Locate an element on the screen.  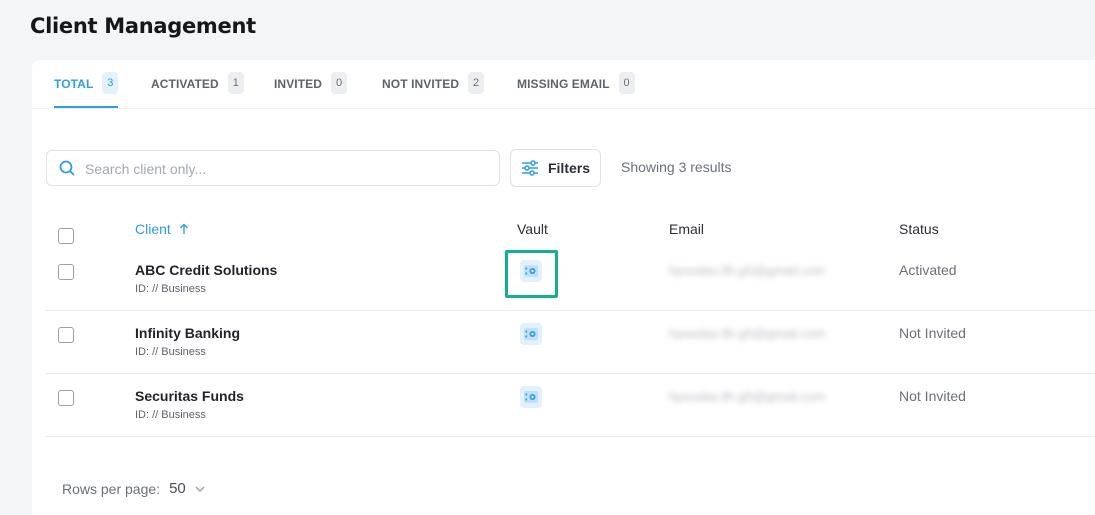
tab-label: NOT INVITED is located at coordinates (421, 84).